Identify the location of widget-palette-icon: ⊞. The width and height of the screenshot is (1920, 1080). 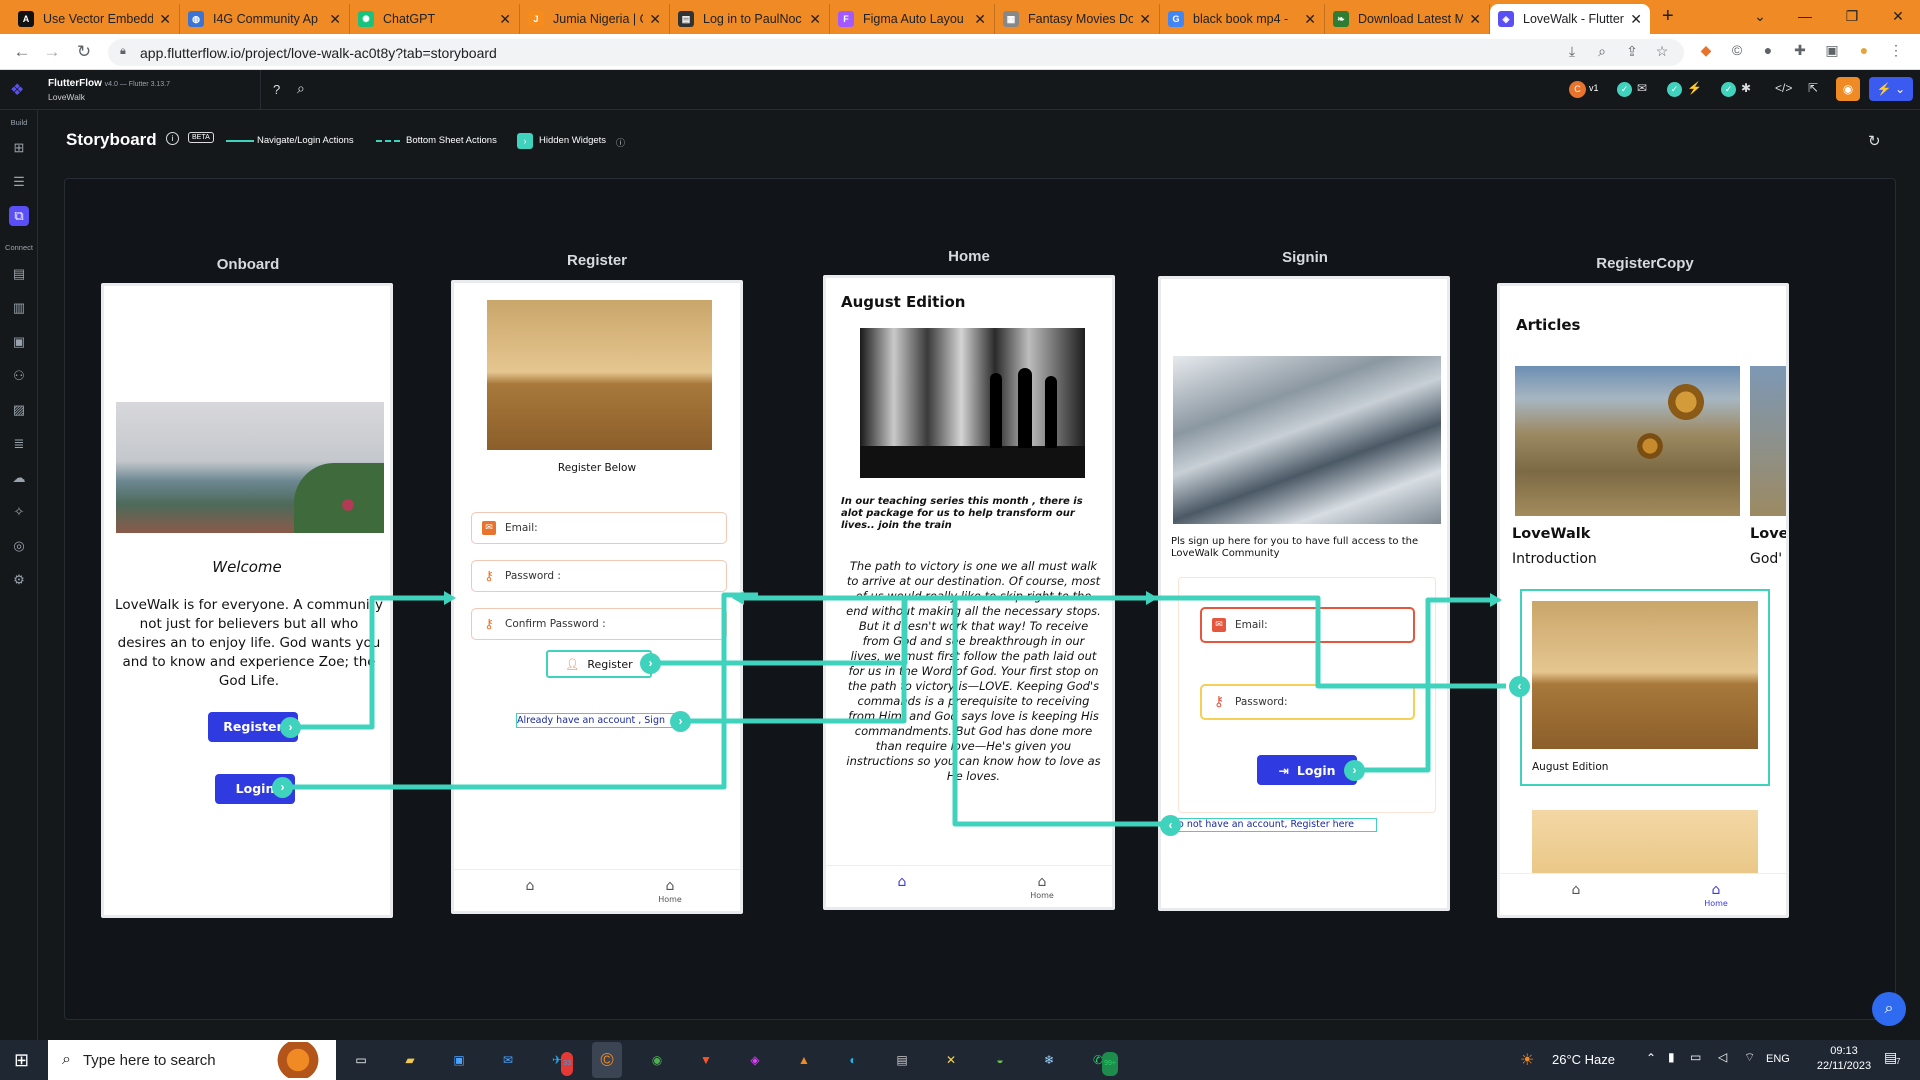
(19, 148).